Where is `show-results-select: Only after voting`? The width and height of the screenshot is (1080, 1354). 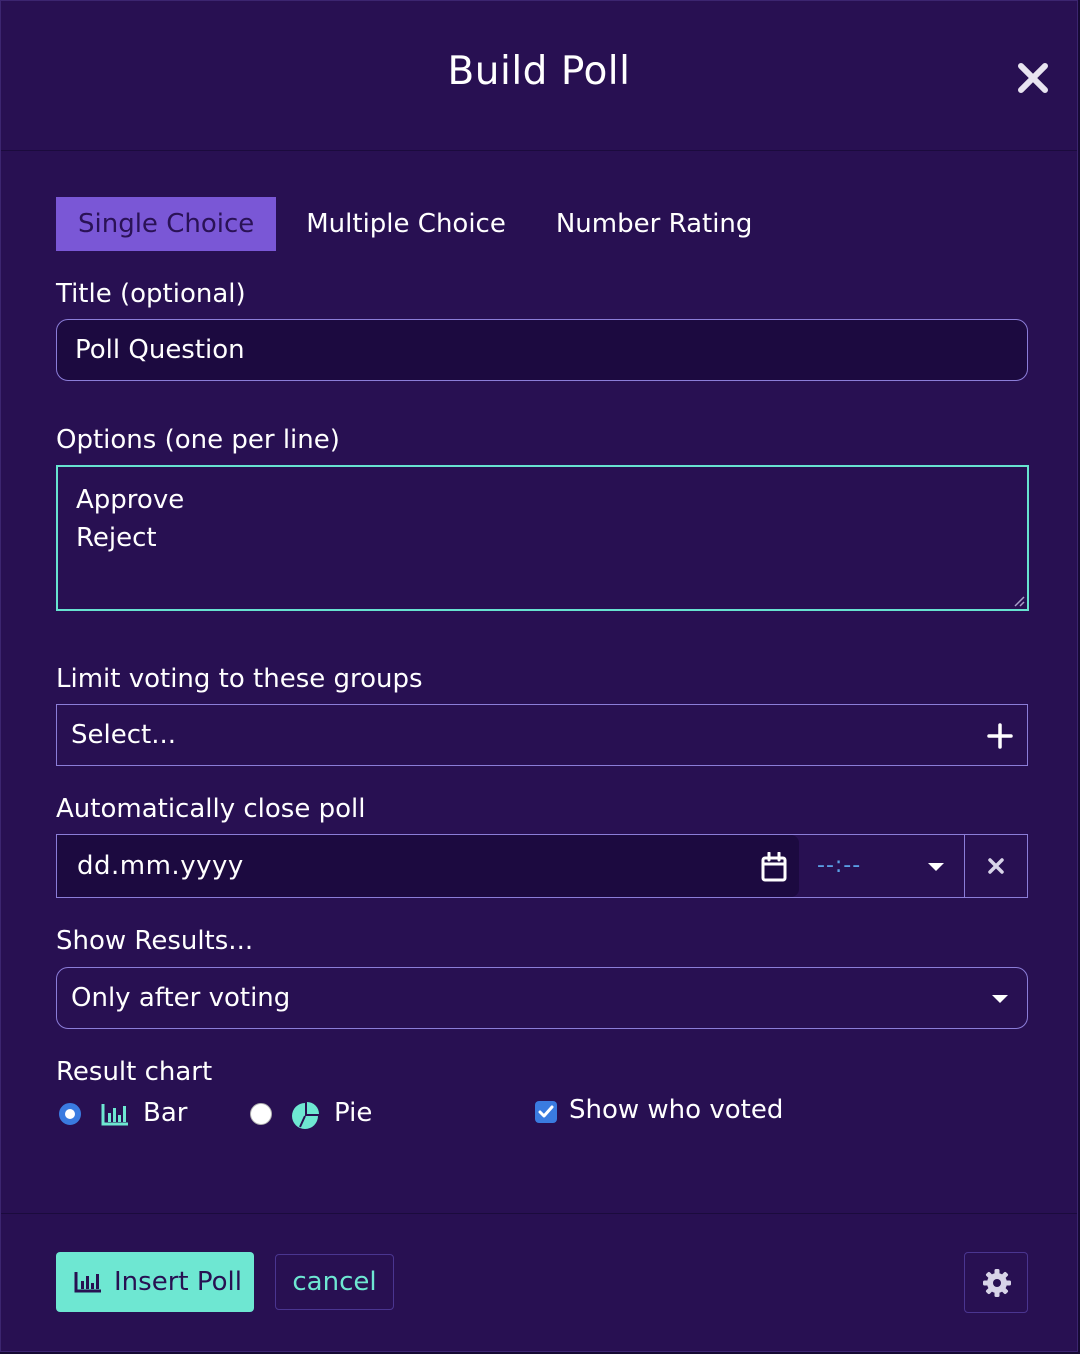
show-results-select: Only after voting is located at coordinates (542, 998).